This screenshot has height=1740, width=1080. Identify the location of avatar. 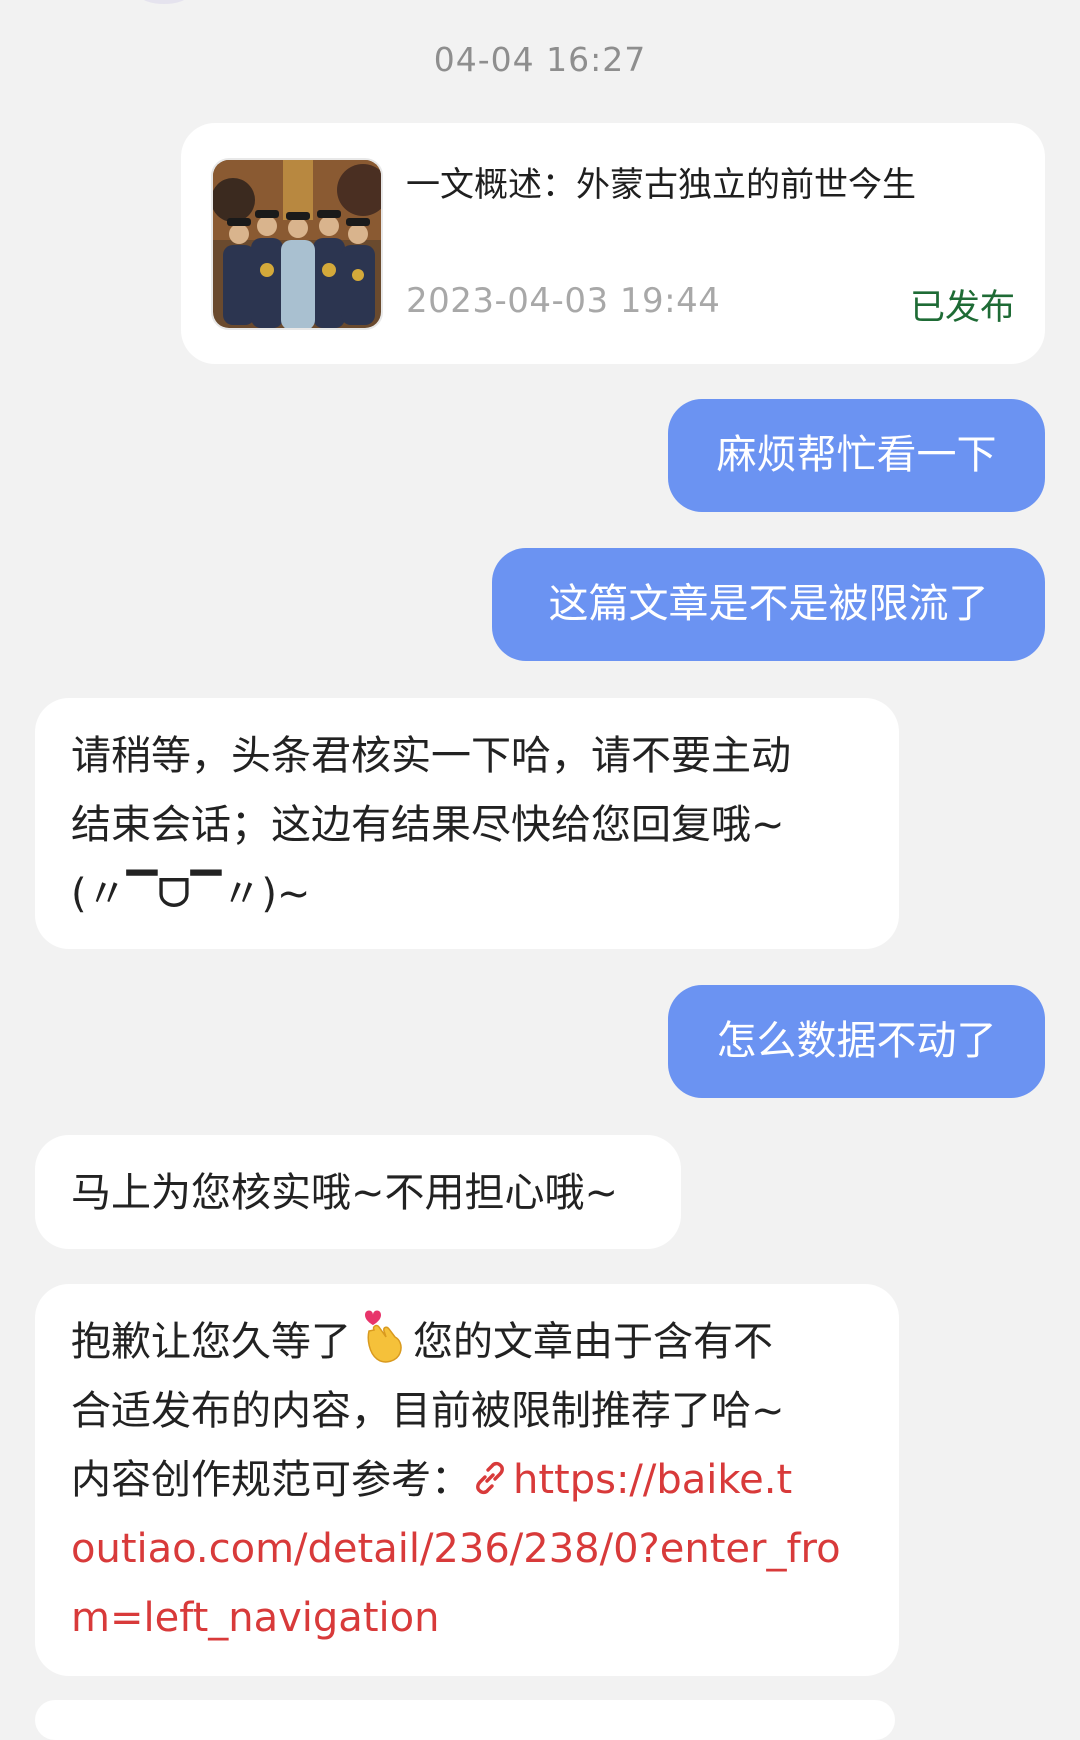
(164, 2).